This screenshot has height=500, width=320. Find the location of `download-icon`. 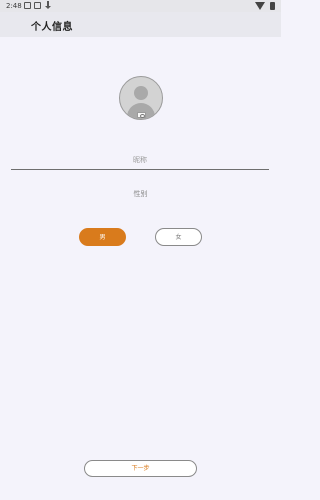

download-icon is located at coordinates (48, 5).